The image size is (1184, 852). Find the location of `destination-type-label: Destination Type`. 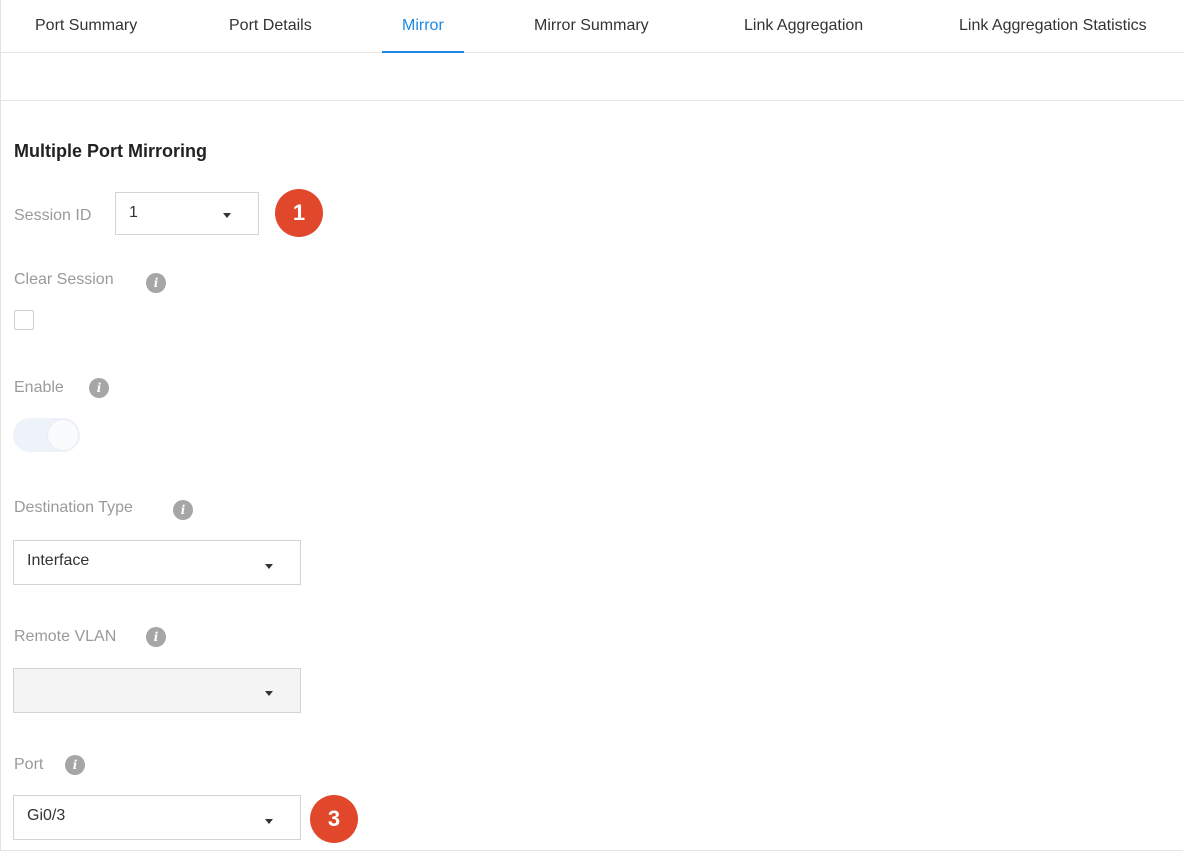

destination-type-label: Destination Type is located at coordinates (73, 507).